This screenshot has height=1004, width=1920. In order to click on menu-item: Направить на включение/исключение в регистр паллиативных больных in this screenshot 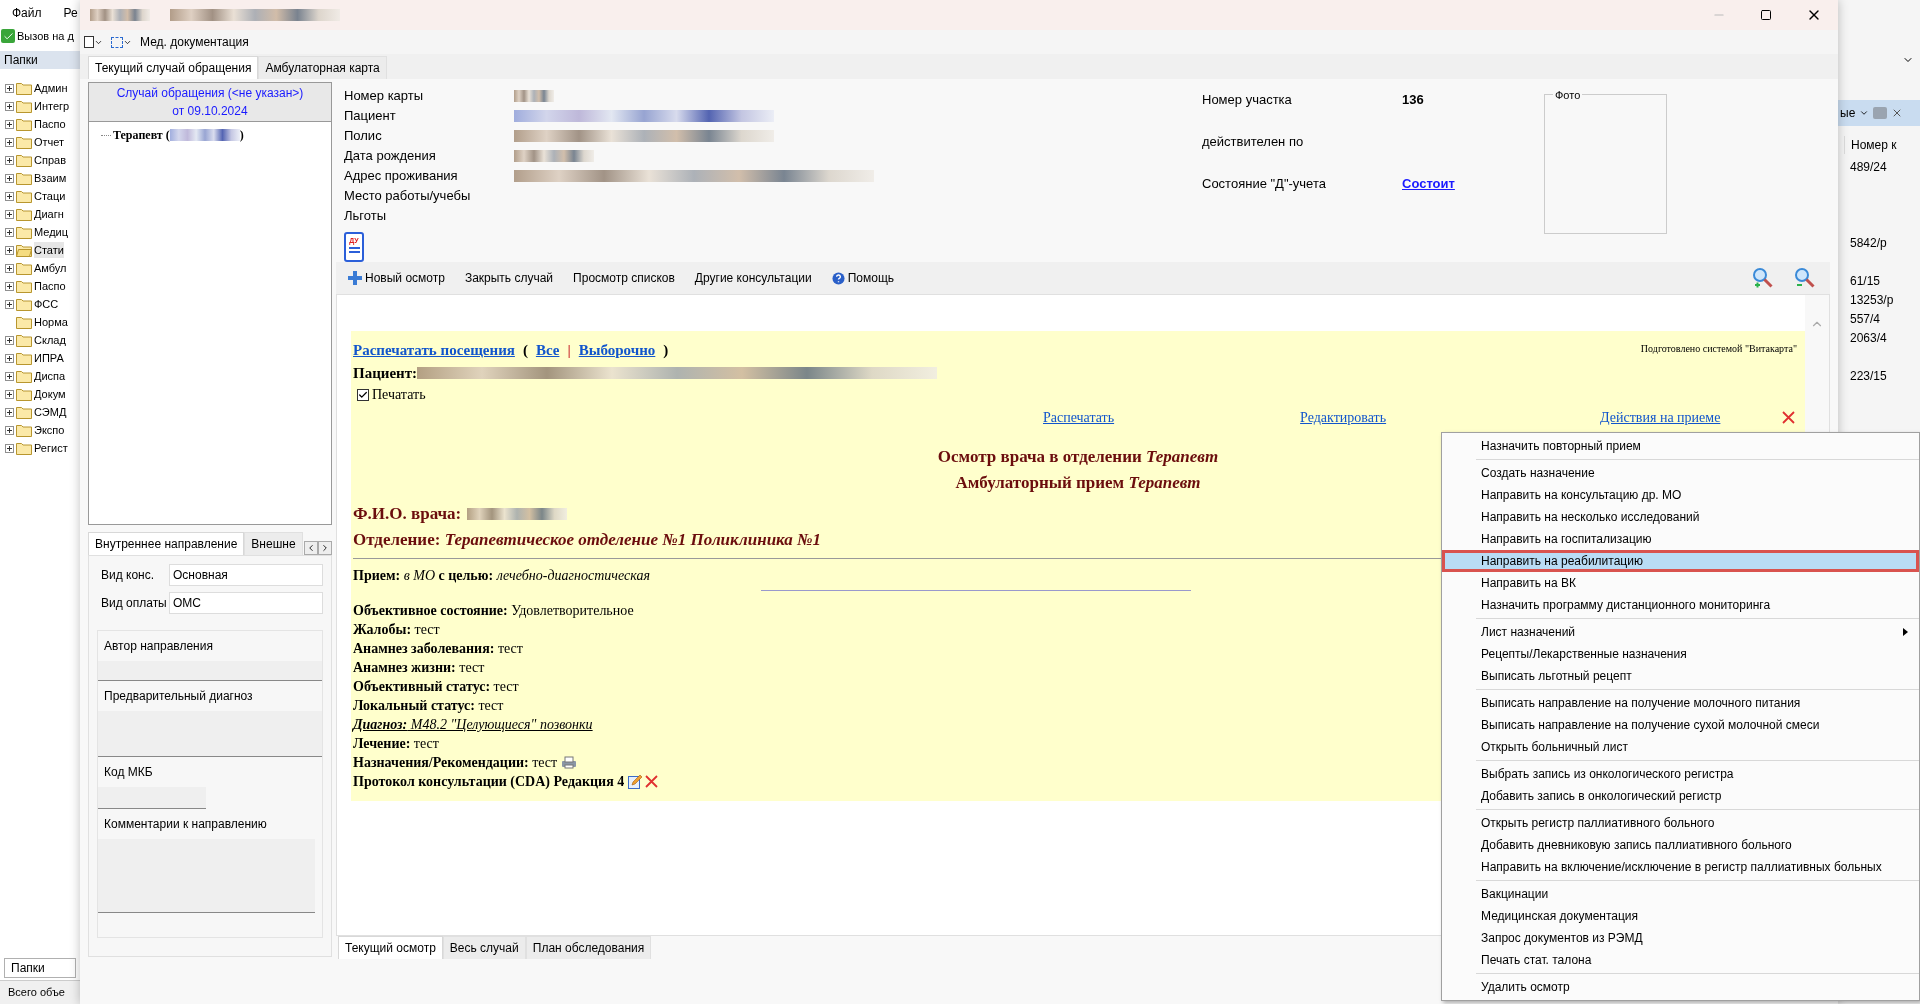, I will do `click(1680, 867)`.